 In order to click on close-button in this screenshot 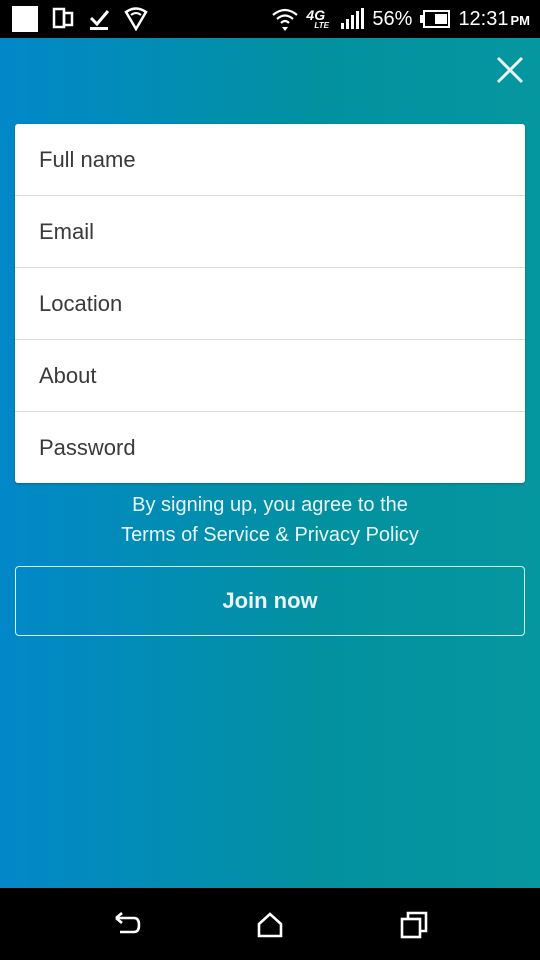, I will do `click(510, 70)`.